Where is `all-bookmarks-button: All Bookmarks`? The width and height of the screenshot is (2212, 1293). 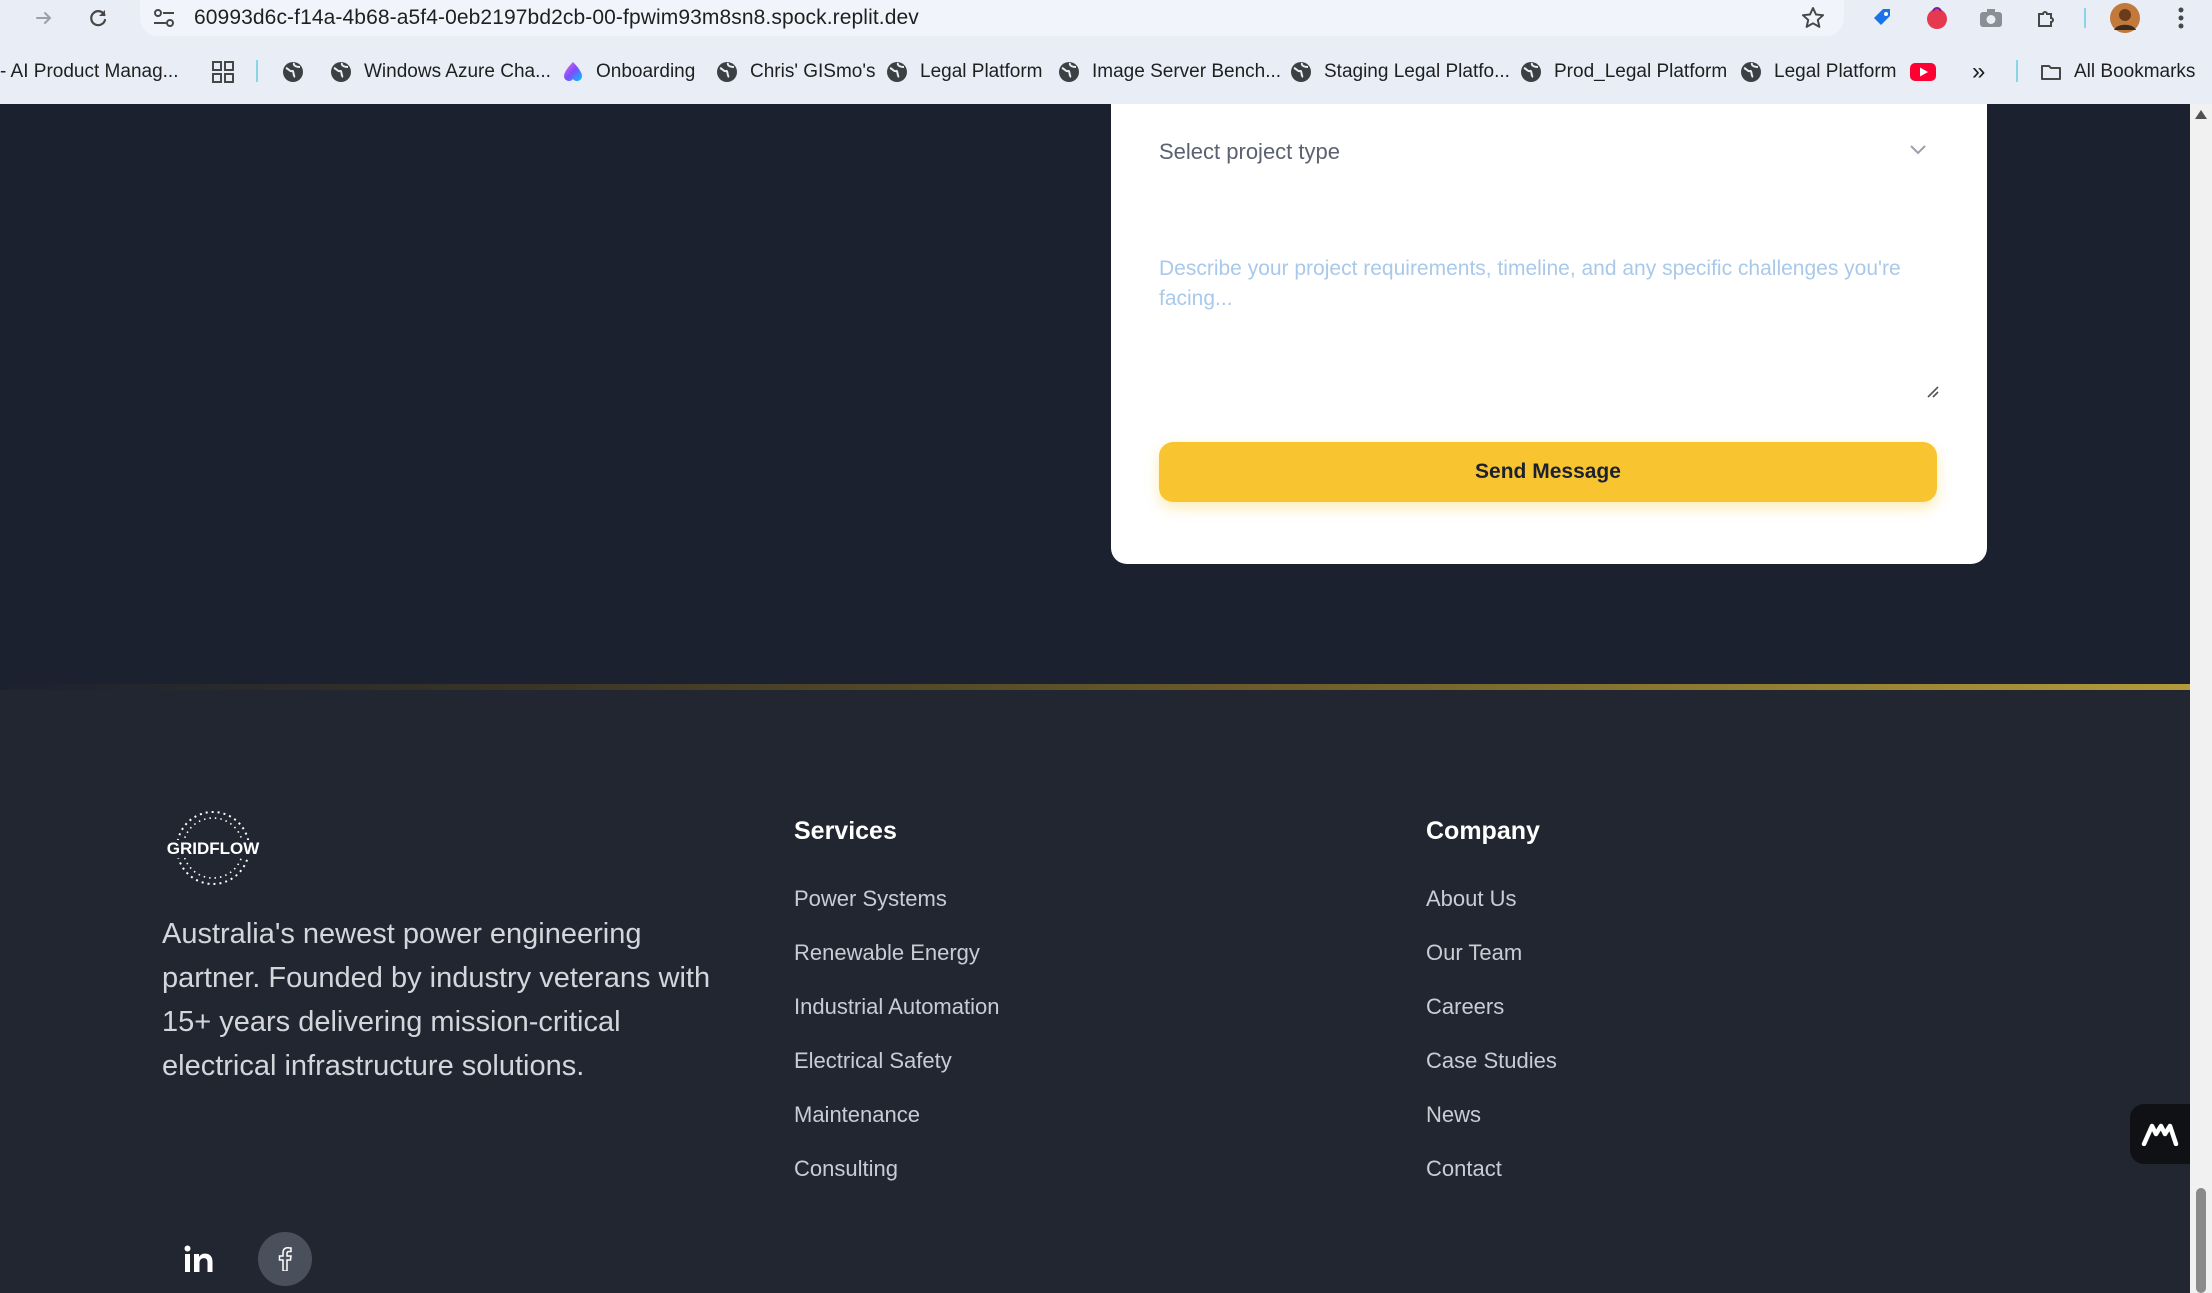 all-bookmarks-button: All Bookmarks is located at coordinates (2117, 72).